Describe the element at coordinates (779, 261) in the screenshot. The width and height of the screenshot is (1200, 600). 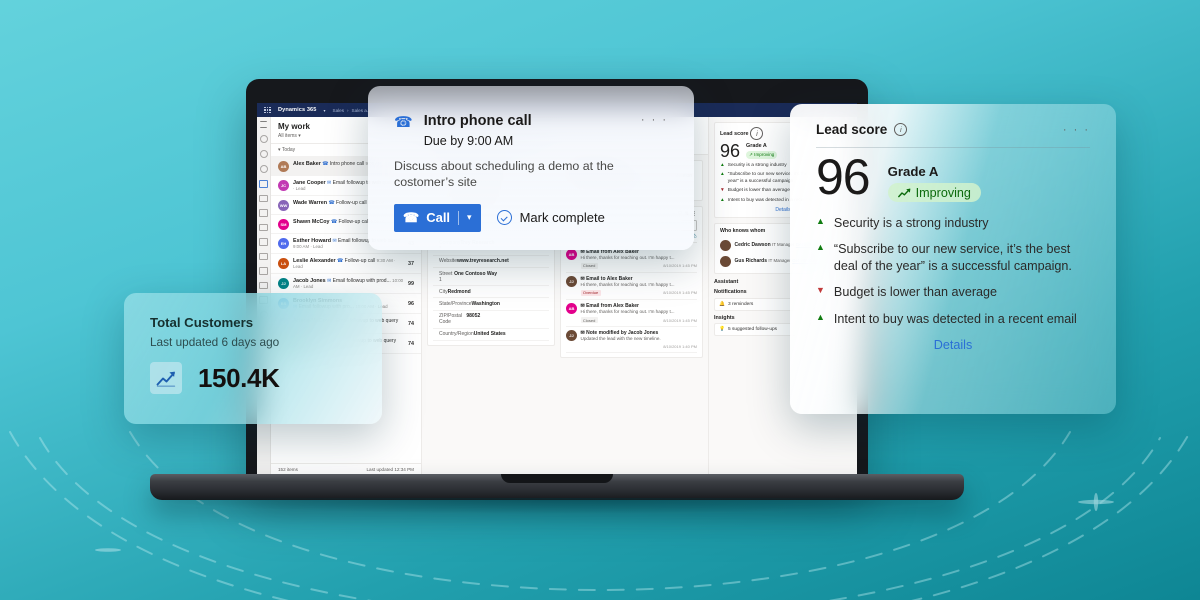
I see `contact-role: IT Manager` at that location.